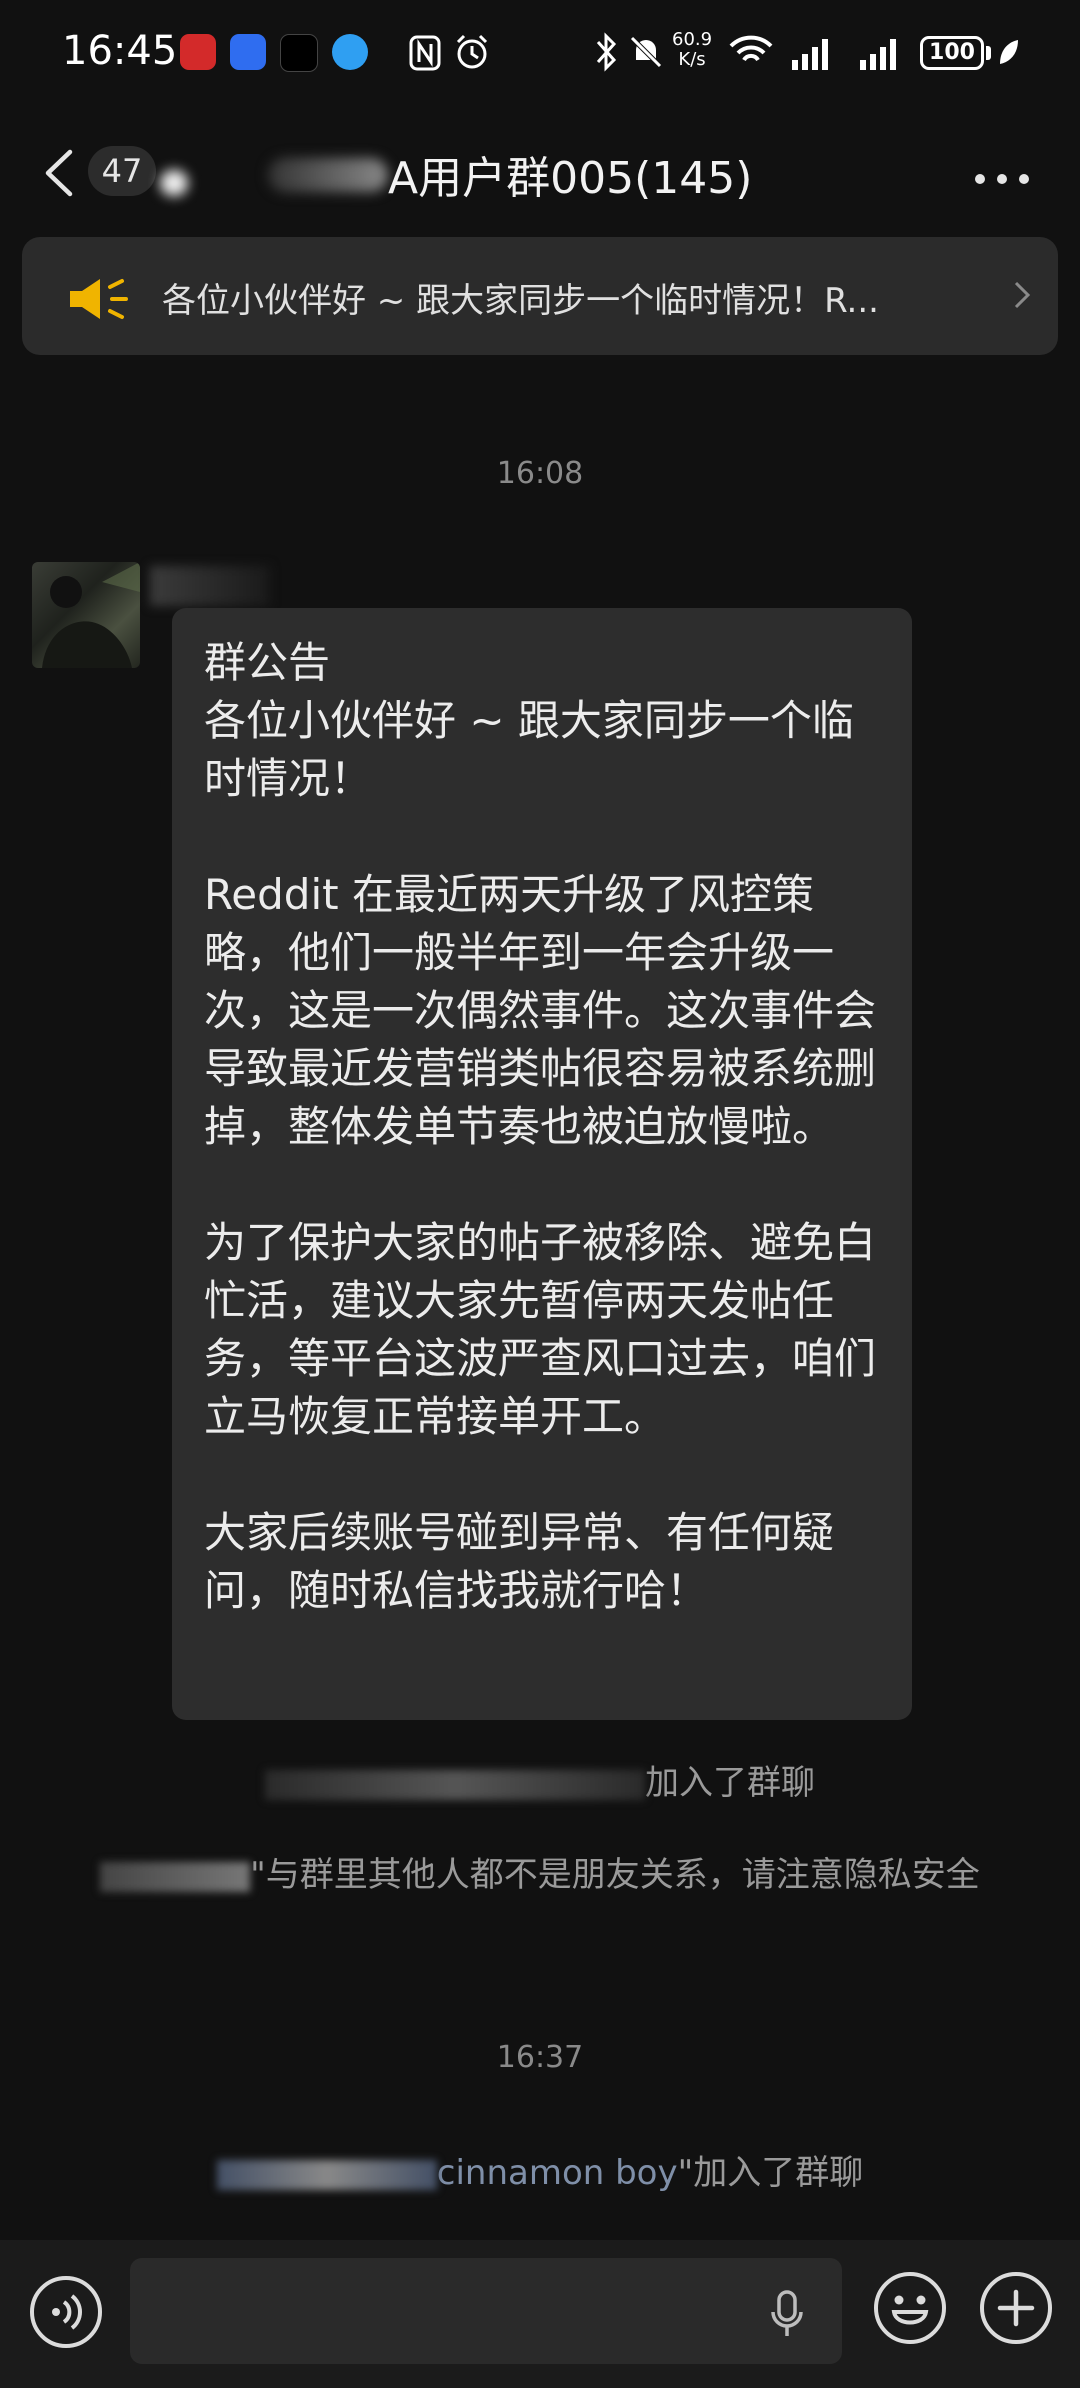 Image resolution: width=1080 pixels, height=2388 pixels. What do you see at coordinates (519, 1561) in the screenshot?
I see `message-paragraph: 大家后续账号碰到异常、有任何疑问，随时私信找我就行哈！` at bounding box center [519, 1561].